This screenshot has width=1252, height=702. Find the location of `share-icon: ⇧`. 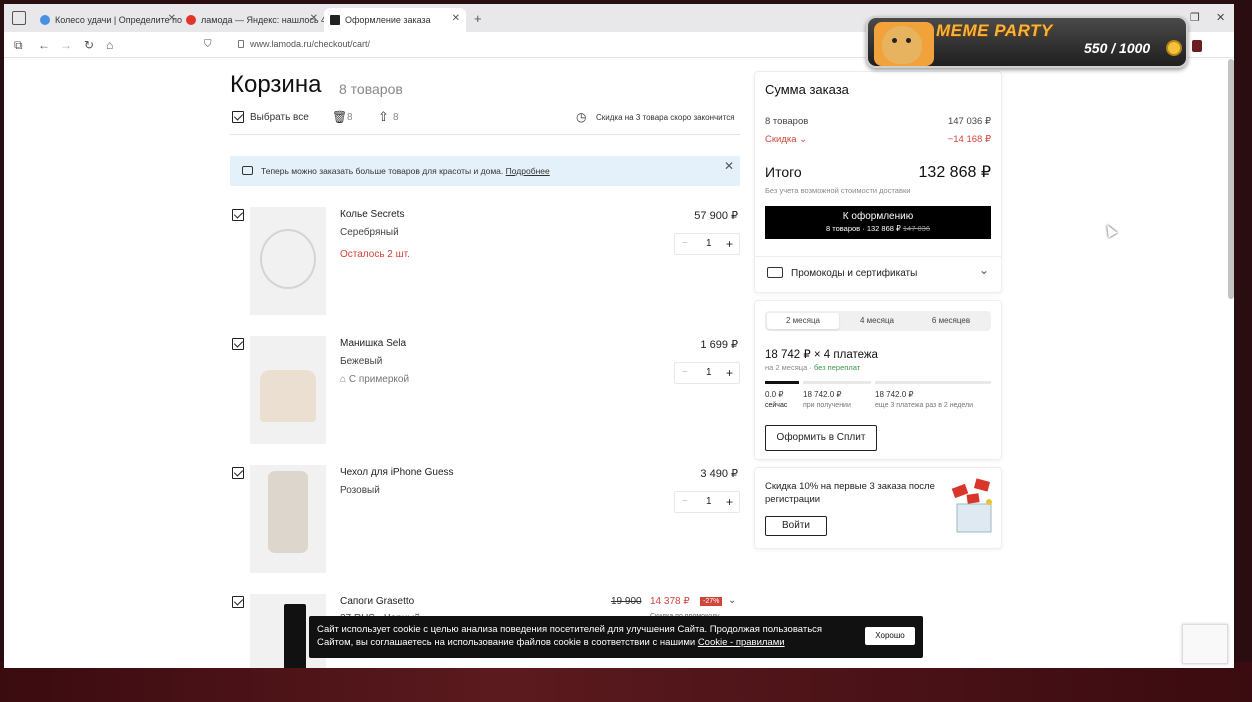

share-icon: ⇧ is located at coordinates (383, 117).